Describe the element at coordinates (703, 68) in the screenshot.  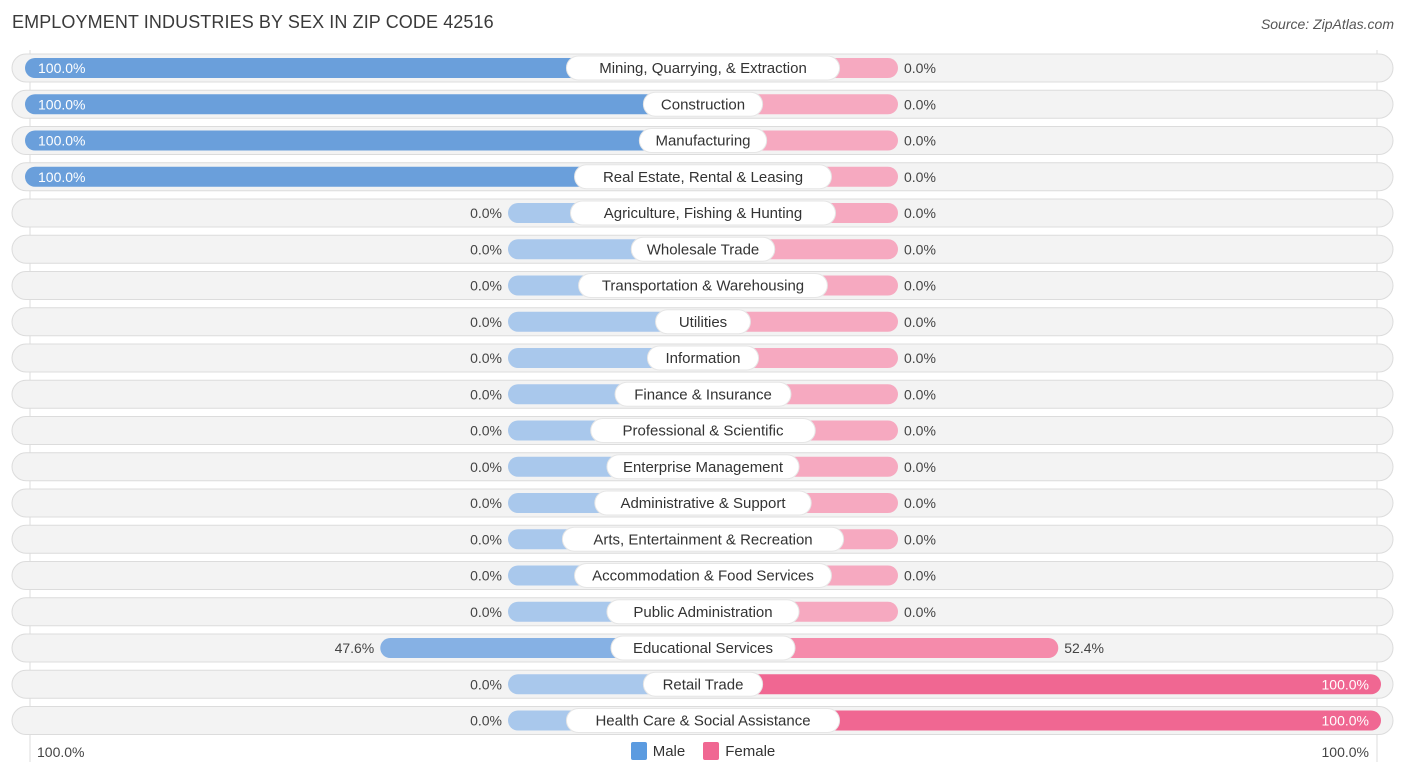
I see `category-label: Mining, Quarrying, & Extraction` at that location.